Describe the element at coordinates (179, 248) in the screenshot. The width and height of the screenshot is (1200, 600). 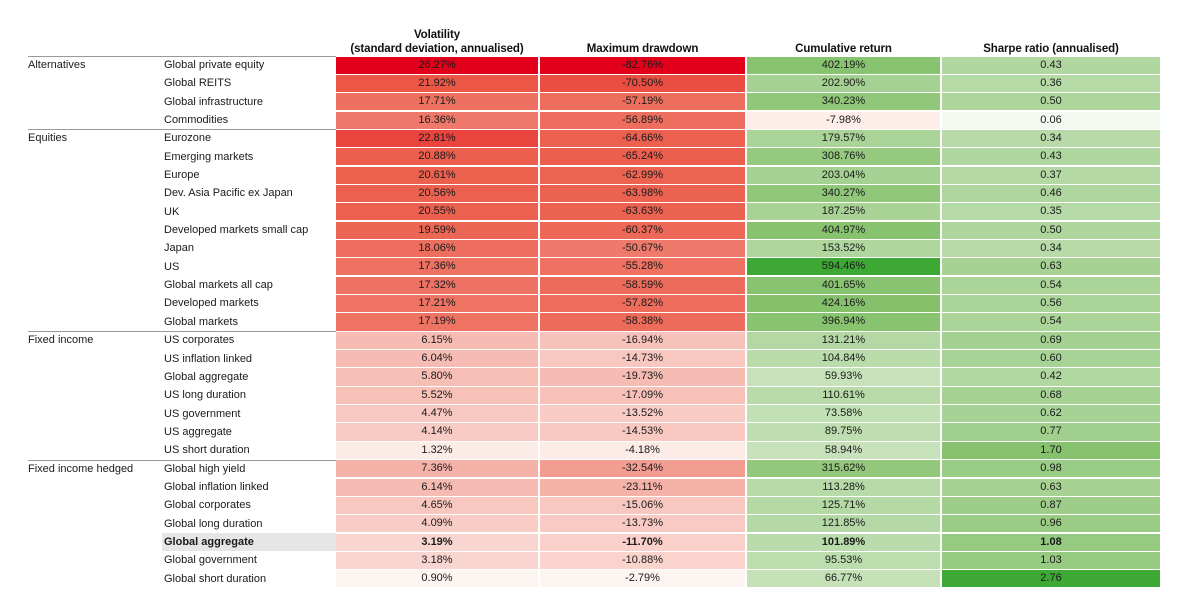
I see `asset-label: Japan` at that location.